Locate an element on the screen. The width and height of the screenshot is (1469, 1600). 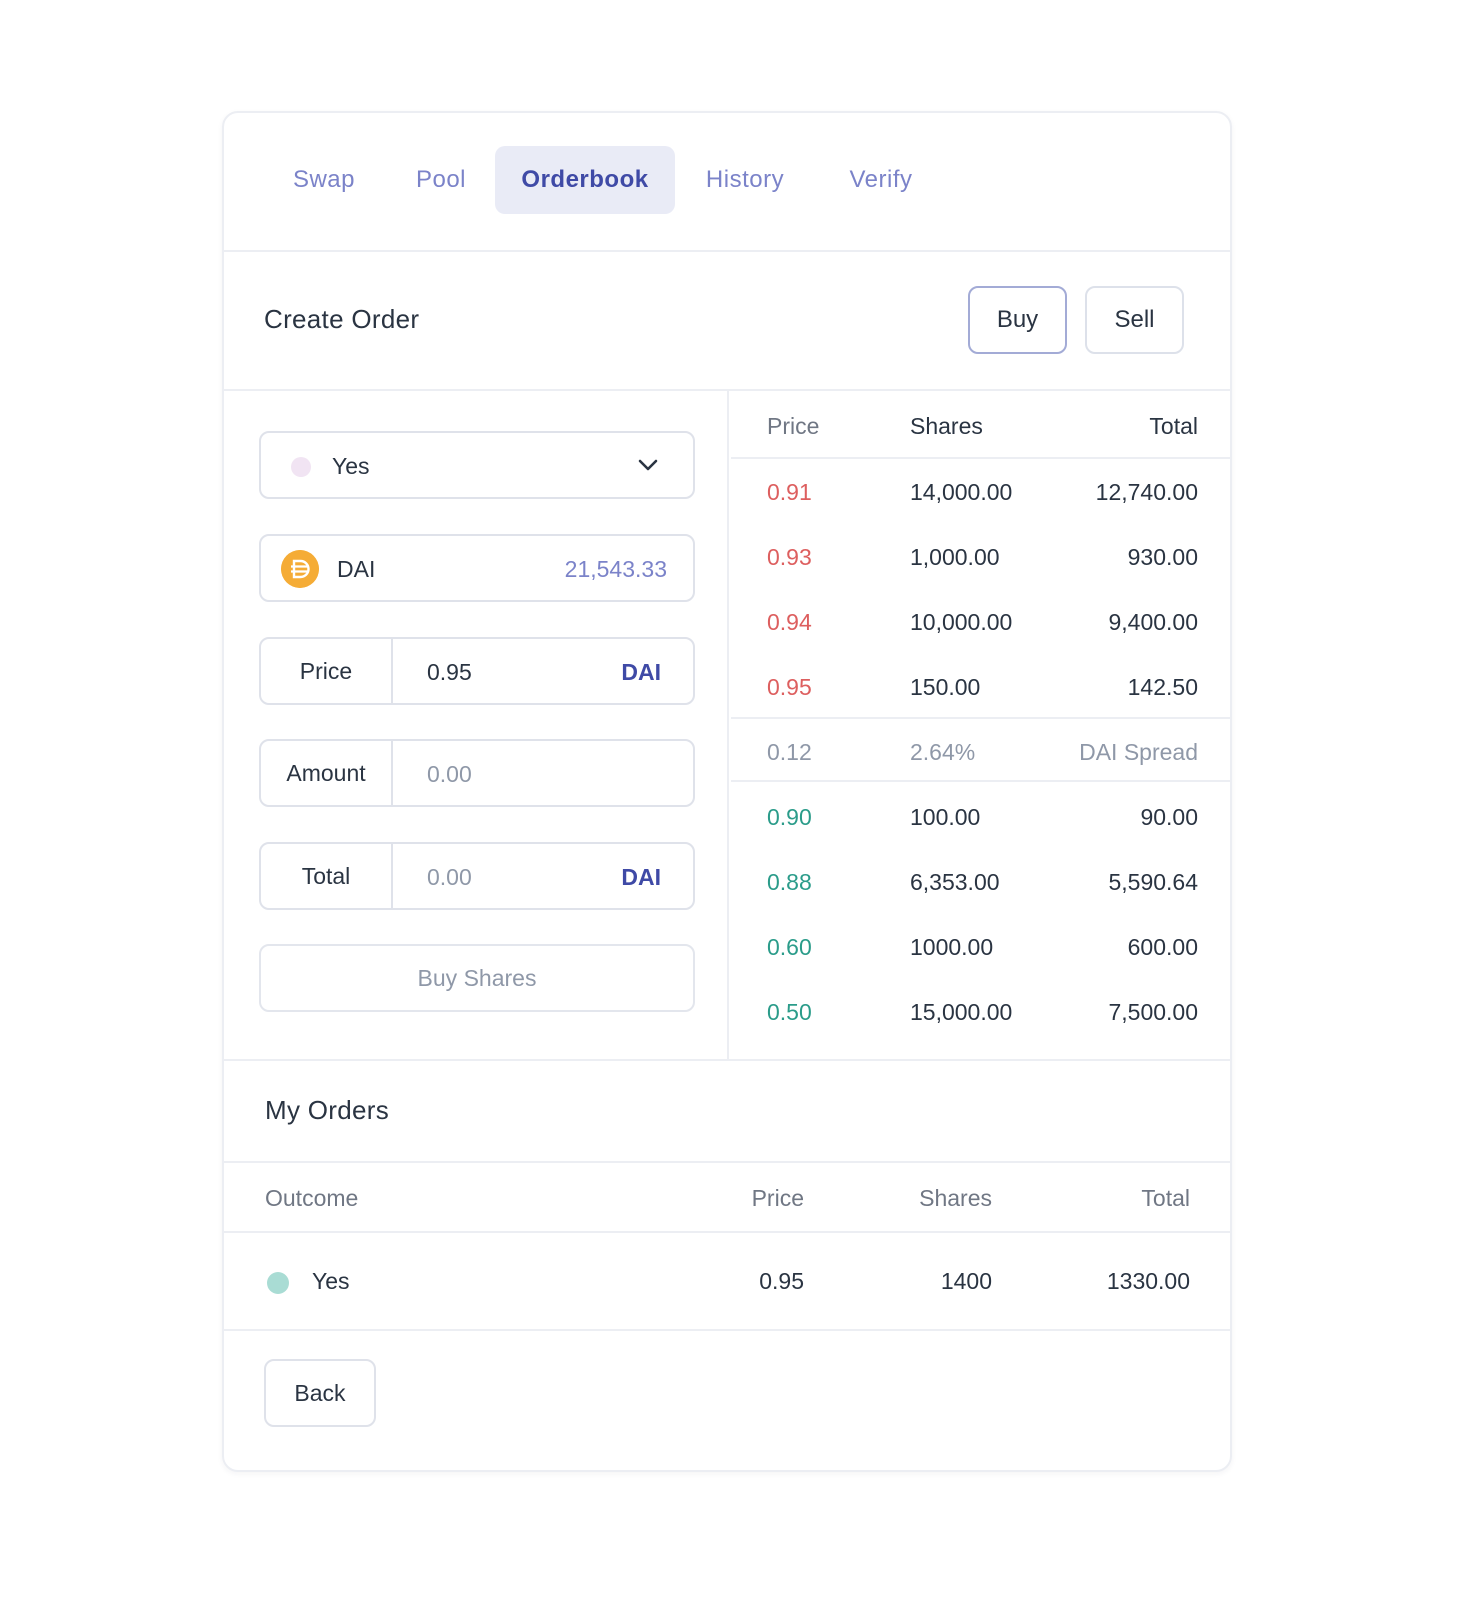
bid-shares: 6,353.00 is located at coordinates (955, 882).